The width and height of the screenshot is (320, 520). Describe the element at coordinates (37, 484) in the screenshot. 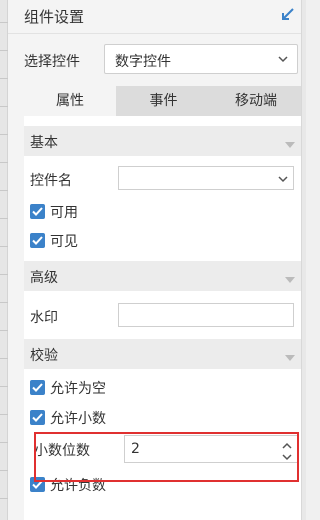

I see `allow-negative-checkbox` at that location.